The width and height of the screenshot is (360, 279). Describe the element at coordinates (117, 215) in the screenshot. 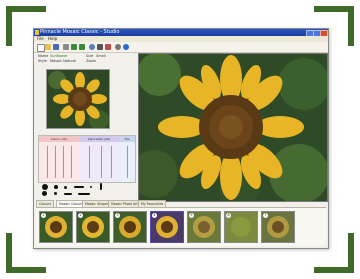

I see `thumbnail-number: 3` at that location.